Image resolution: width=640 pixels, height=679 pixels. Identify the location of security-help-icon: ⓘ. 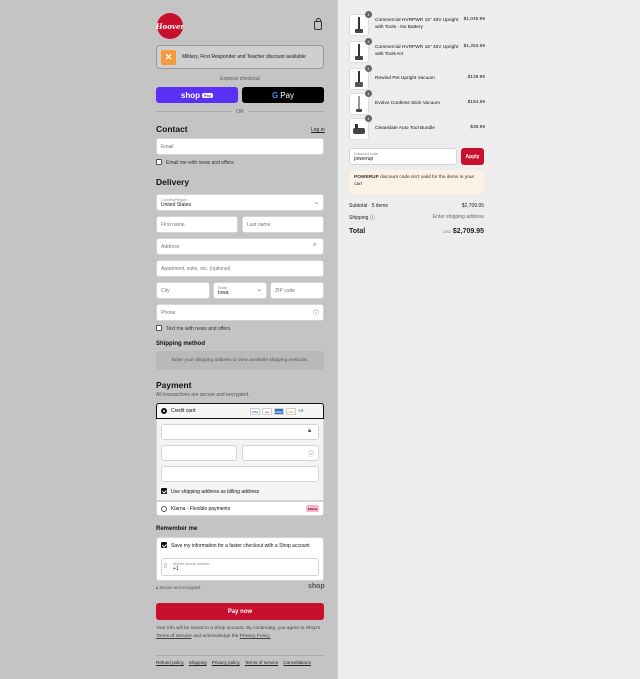
(311, 453).